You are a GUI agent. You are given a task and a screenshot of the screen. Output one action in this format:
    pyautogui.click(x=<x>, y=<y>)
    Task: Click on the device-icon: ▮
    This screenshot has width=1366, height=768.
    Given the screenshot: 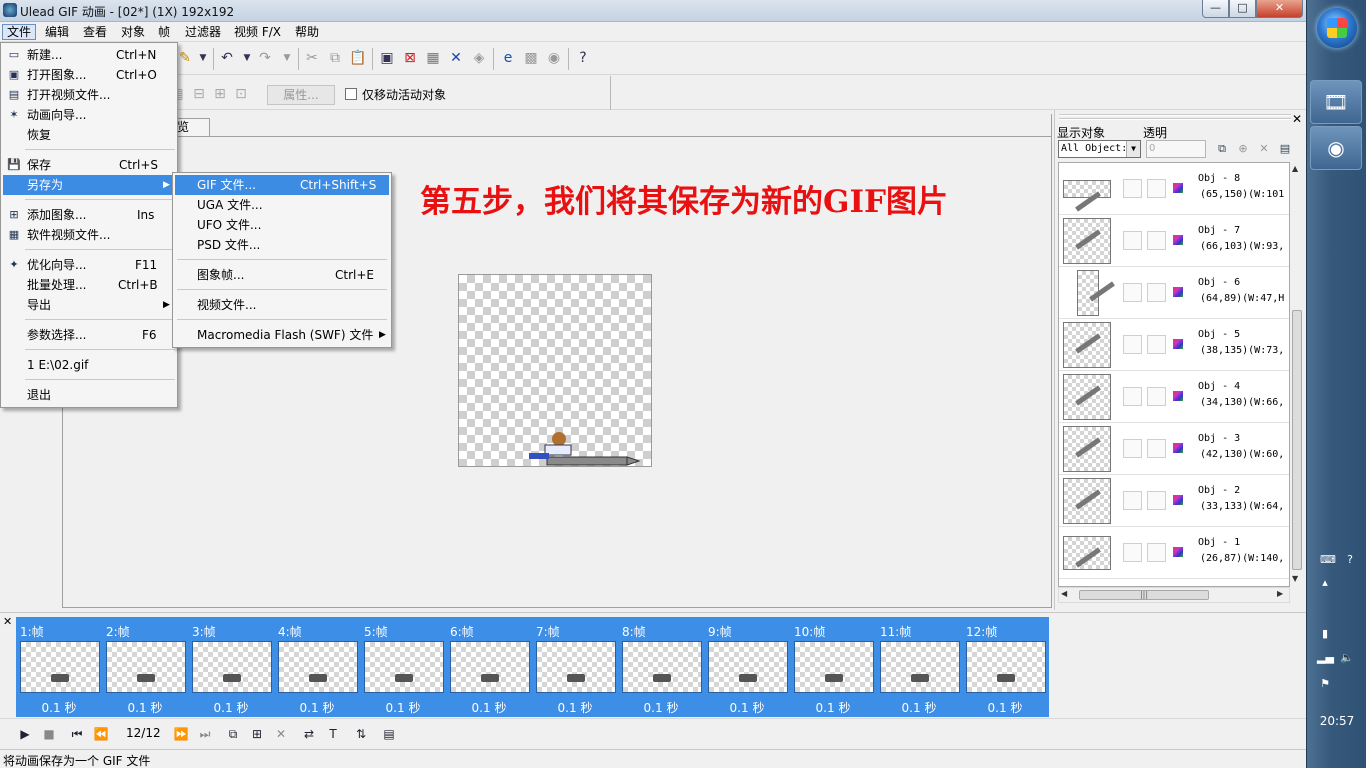 What is the action you would take?
    pyautogui.click(x=1325, y=634)
    